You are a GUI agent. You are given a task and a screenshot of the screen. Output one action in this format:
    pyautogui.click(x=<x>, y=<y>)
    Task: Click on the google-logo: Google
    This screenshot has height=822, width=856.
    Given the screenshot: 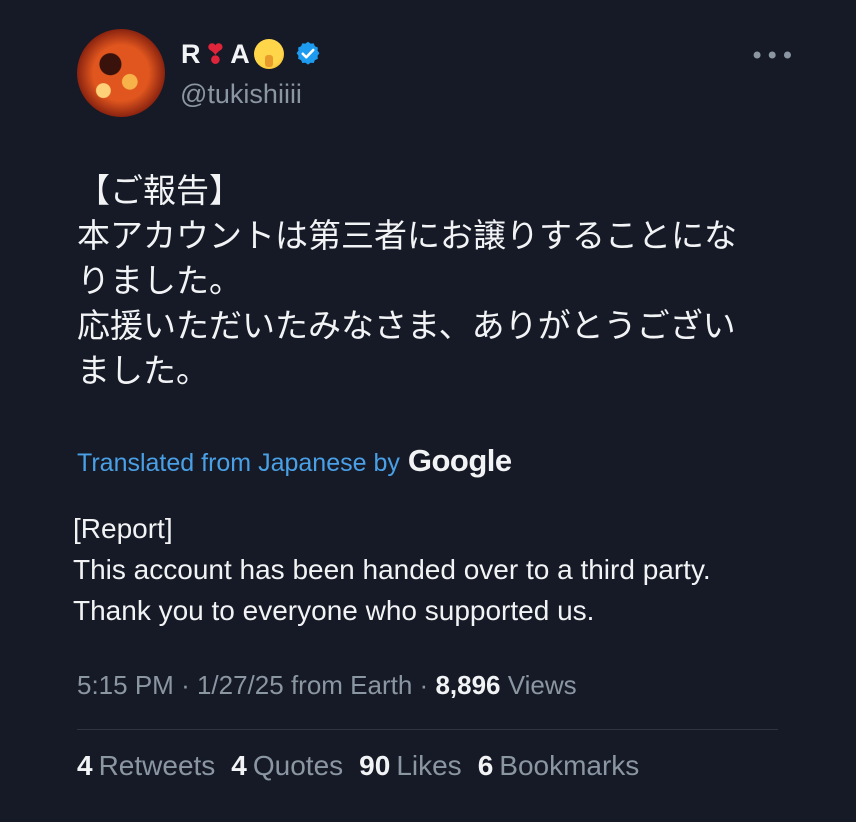 What is the action you would take?
    pyautogui.click(x=459, y=460)
    